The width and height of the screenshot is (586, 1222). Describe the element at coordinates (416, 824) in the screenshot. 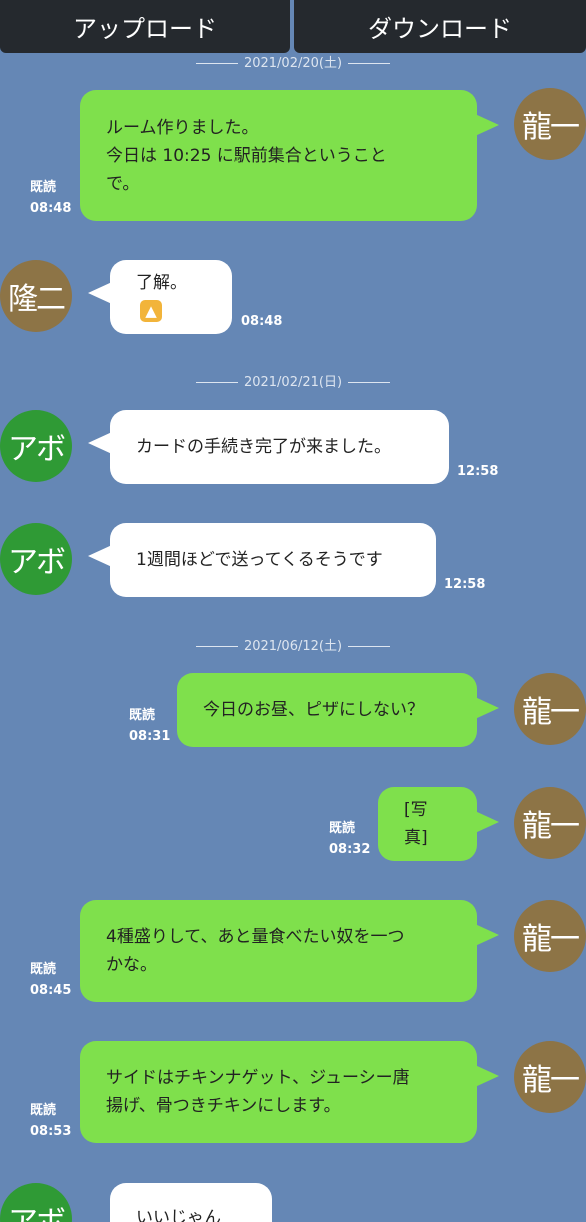

I see `message-text: [写真]` at that location.